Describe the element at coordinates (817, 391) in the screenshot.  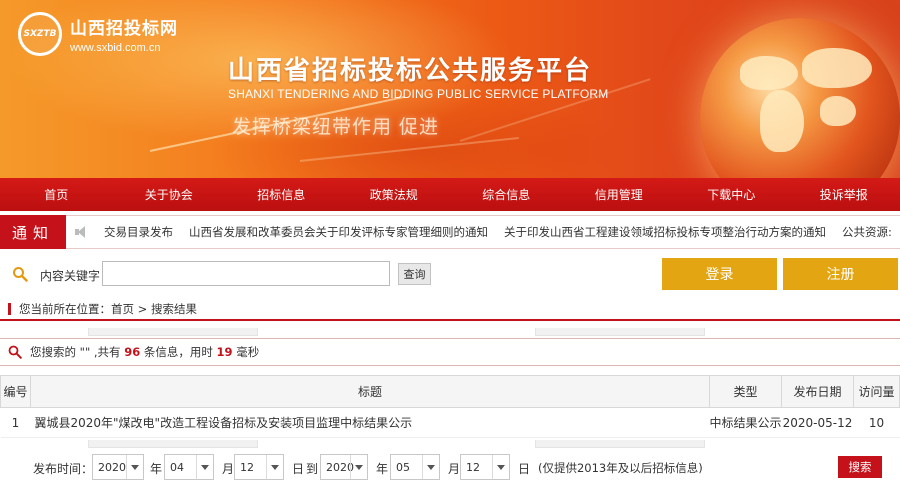
I see `column-header-date: 发布日期` at that location.